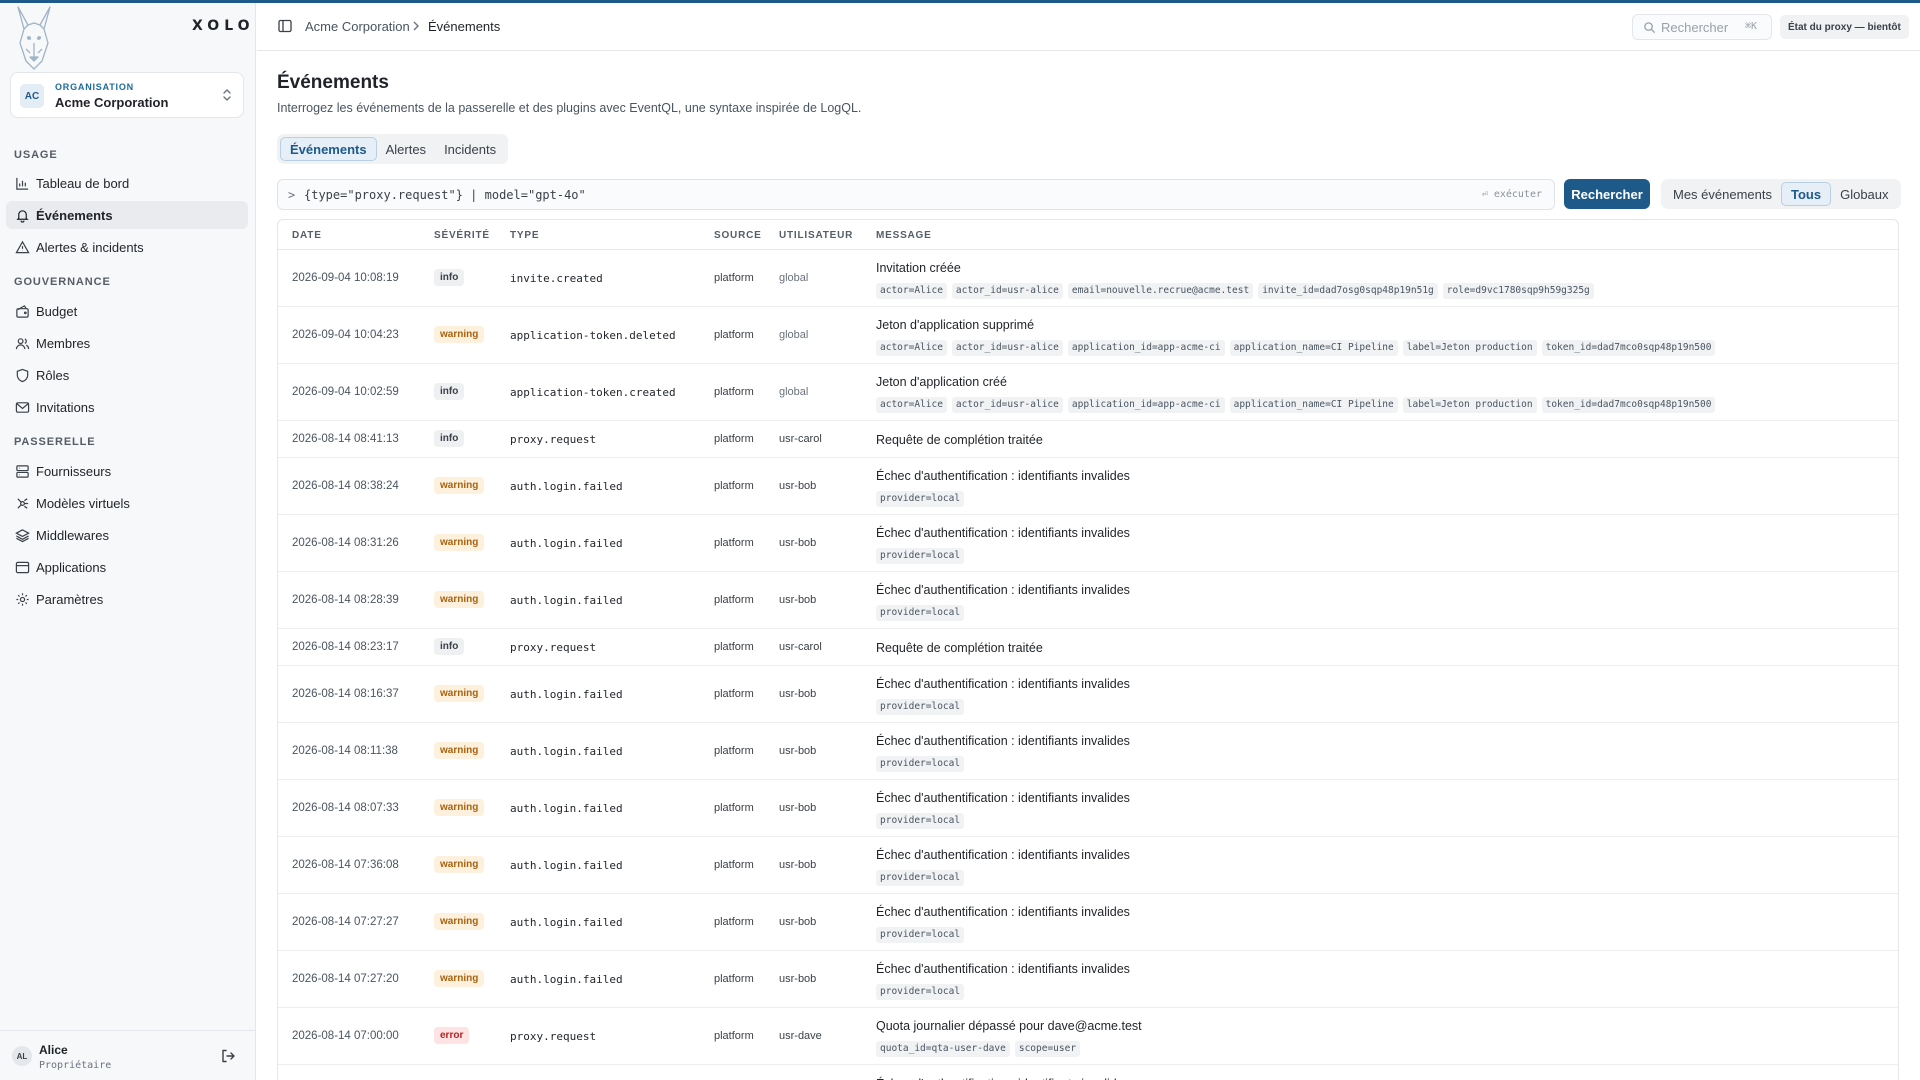 This screenshot has height=1080, width=1920. What do you see at coordinates (357, 26) in the screenshot?
I see `breadcrumb-organization: Acme Corporation` at bounding box center [357, 26].